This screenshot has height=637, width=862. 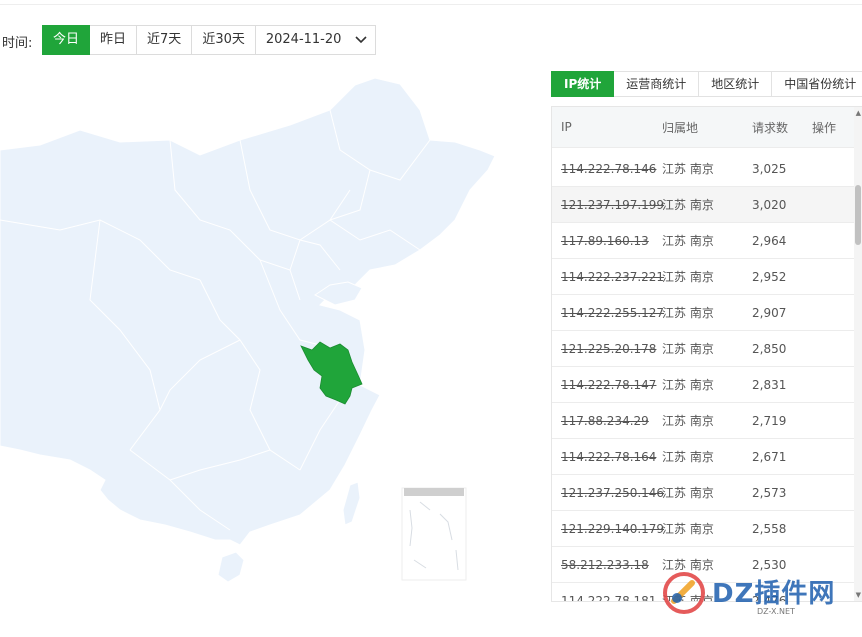 I want to click on table-row: 121.237.250.146 江苏 南京 2,573, so click(x=703, y=493).